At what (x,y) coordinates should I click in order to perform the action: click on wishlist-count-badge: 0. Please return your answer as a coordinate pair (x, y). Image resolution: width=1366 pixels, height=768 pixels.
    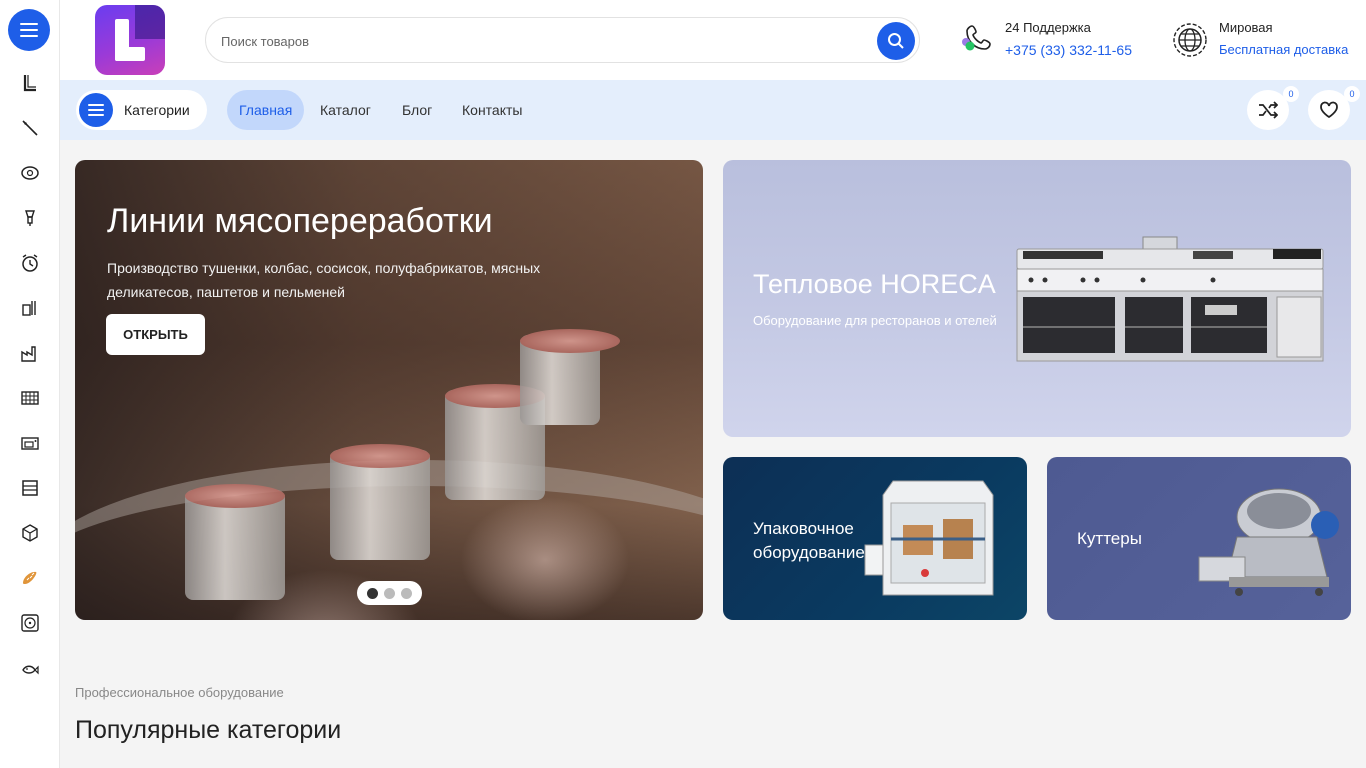
    Looking at the image, I should click on (1352, 94).